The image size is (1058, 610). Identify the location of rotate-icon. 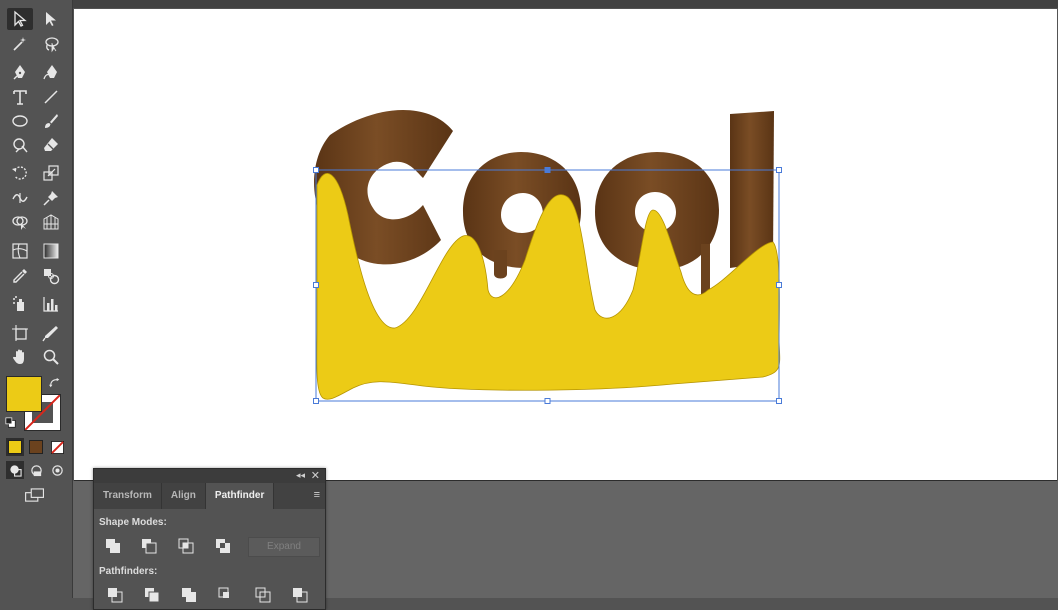
(19, 173).